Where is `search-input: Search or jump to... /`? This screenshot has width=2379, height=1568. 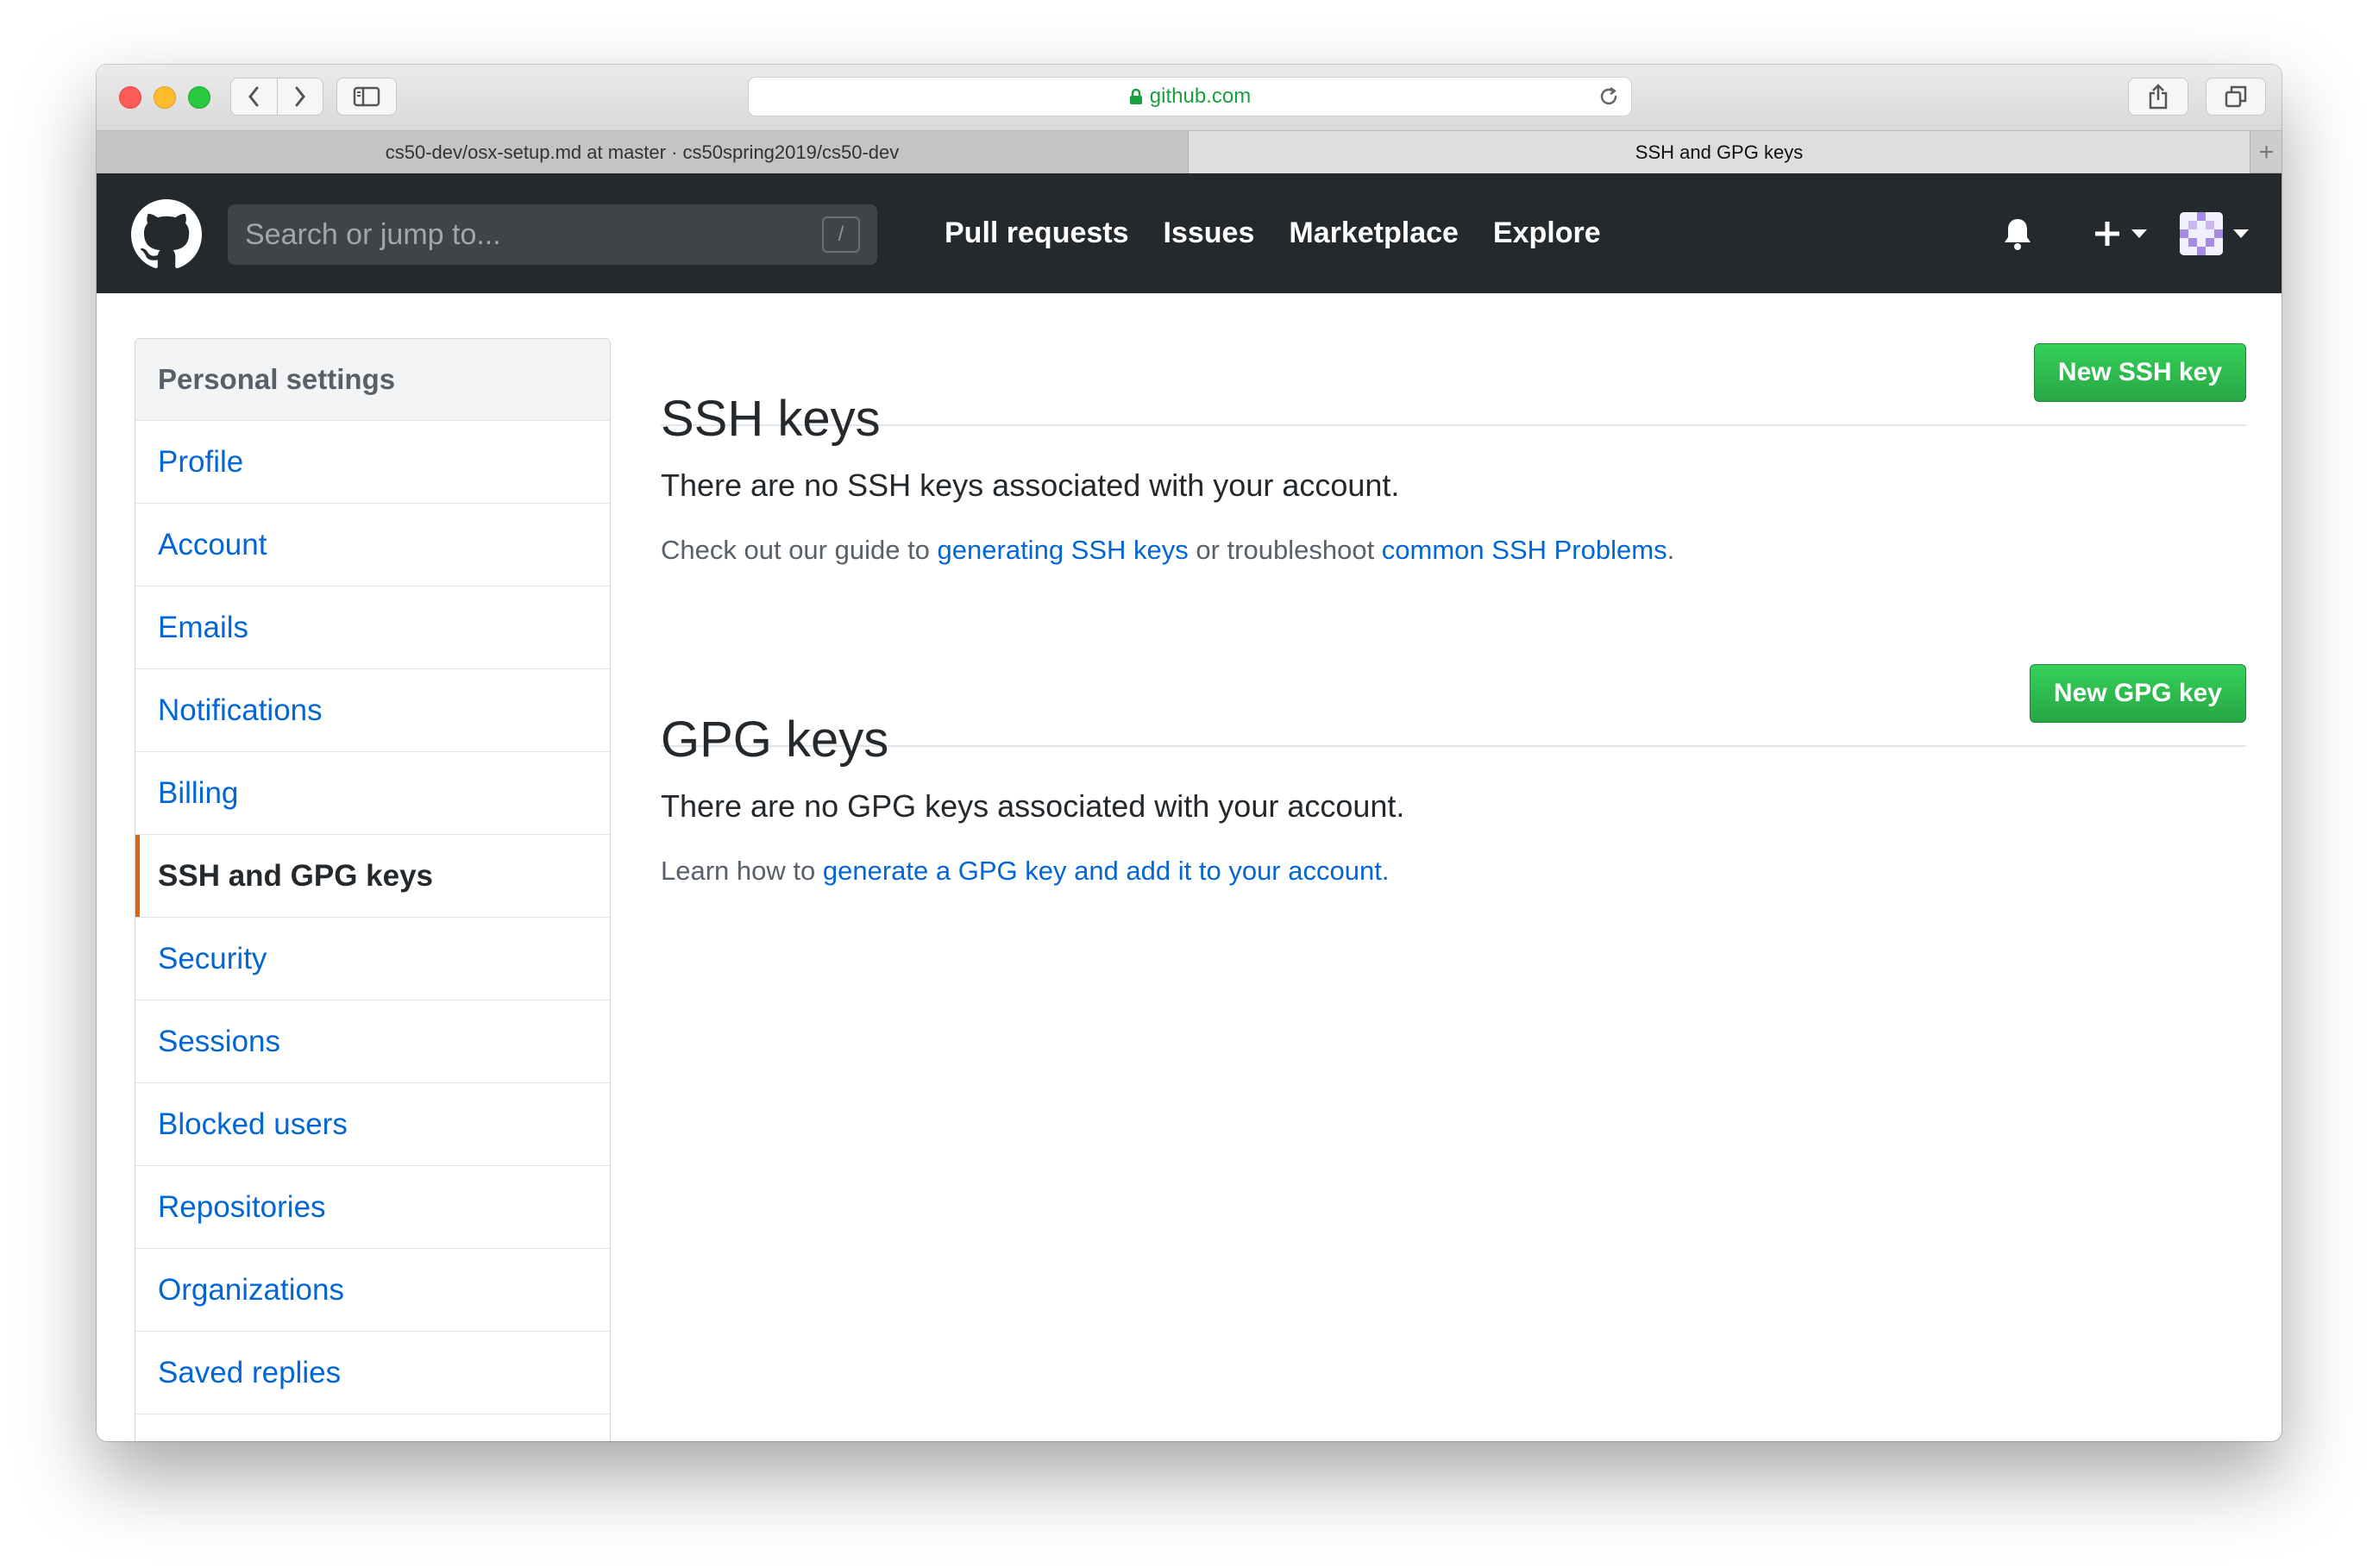 search-input: Search or jump to... / is located at coordinates (552, 234).